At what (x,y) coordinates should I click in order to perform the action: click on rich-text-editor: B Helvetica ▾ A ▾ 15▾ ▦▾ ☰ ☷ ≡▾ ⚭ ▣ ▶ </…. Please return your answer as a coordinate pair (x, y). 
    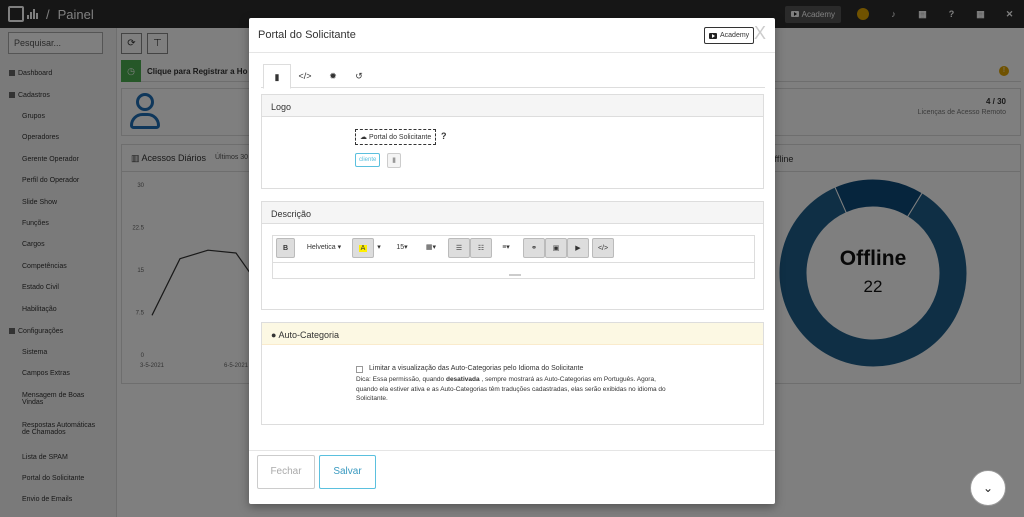
    Looking at the image, I should click on (513, 257).